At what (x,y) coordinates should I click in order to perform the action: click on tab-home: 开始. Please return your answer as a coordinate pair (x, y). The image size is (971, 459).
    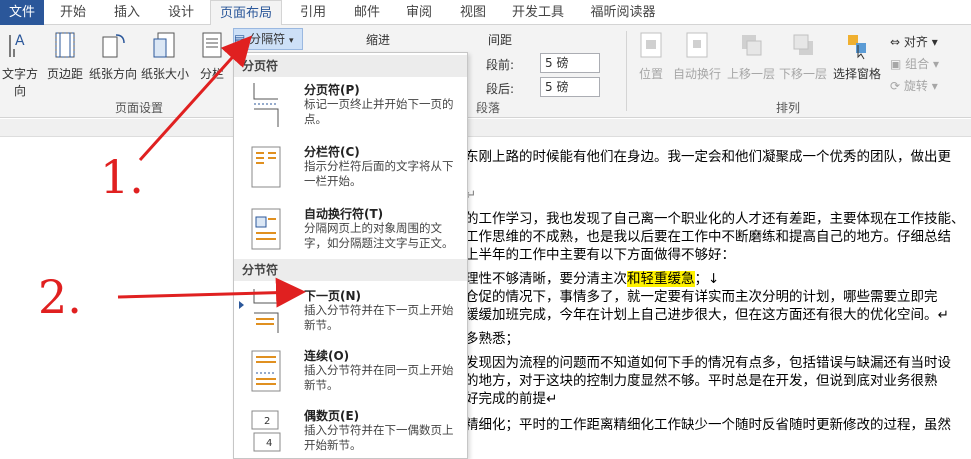
    Looking at the image, I should click on (73, 12).